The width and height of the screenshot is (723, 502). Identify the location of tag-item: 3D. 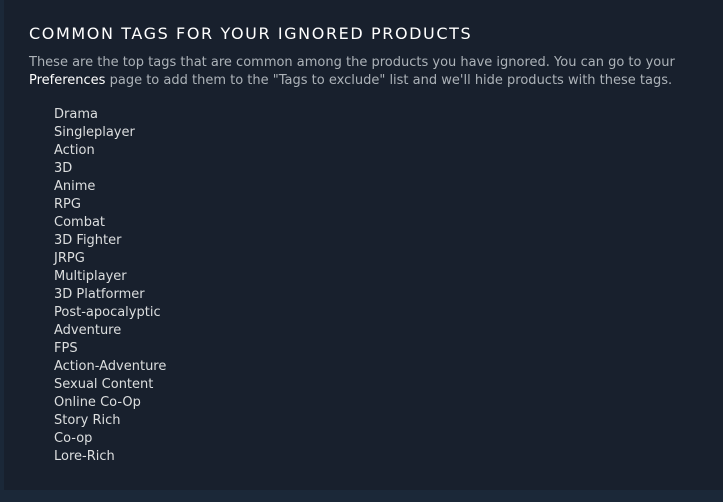
(63, 168).